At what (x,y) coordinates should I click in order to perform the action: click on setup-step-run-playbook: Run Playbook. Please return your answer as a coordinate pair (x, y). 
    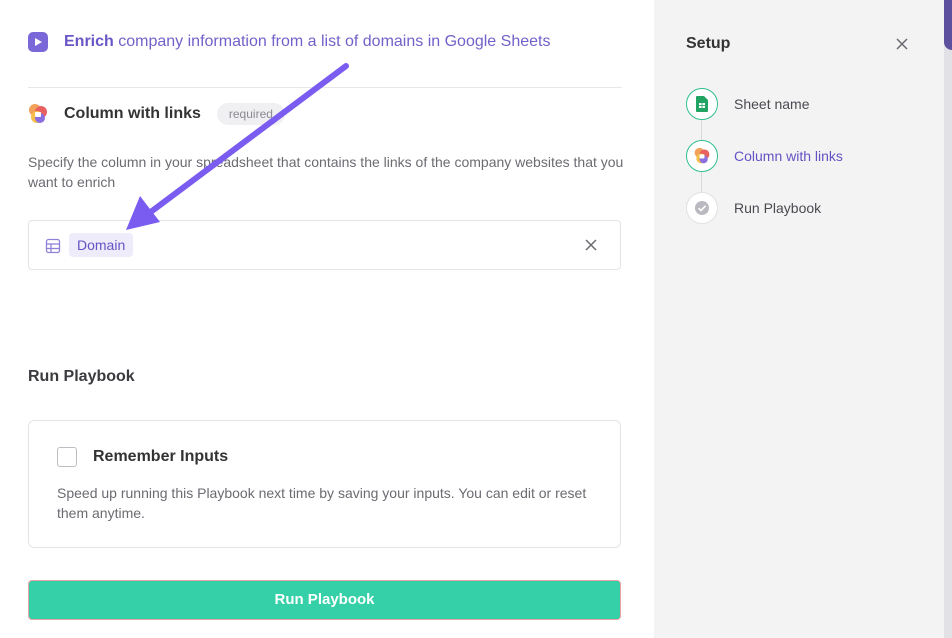
    Looking at the image, I should click on (806, 208).